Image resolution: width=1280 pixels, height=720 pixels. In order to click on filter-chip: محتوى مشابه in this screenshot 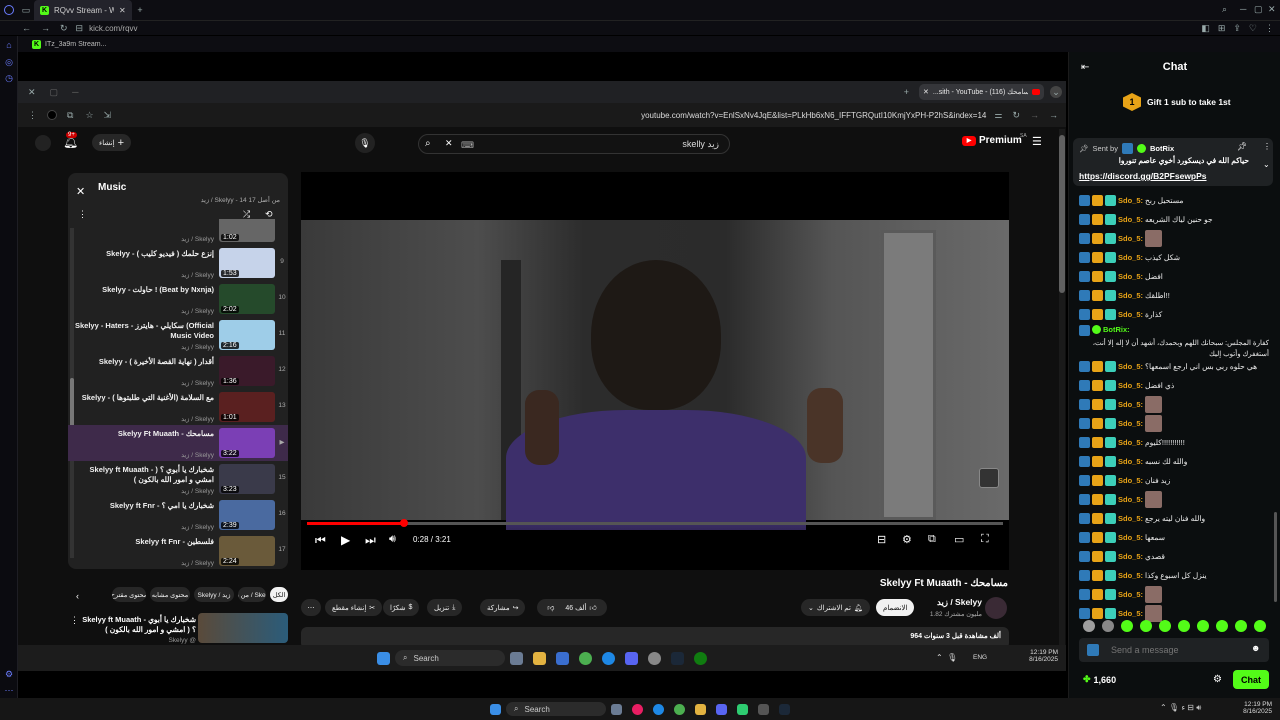, I will do `click(170, 594)`.